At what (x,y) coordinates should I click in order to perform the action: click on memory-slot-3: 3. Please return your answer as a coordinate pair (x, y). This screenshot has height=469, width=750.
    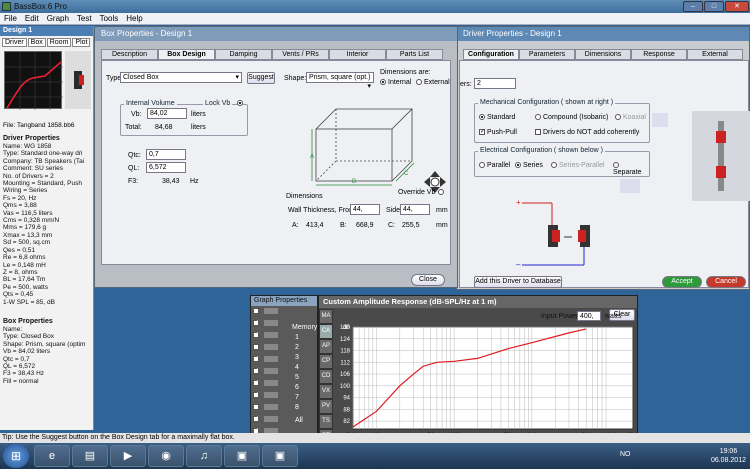
    Looking at the image, I should click on (302, 359).